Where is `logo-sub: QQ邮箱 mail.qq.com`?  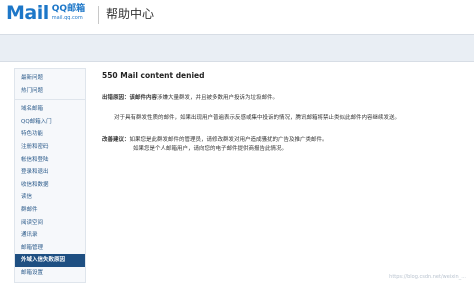
logo-sub: QQ邮箱 mail.qq.com is located at coordinates (68, 13).